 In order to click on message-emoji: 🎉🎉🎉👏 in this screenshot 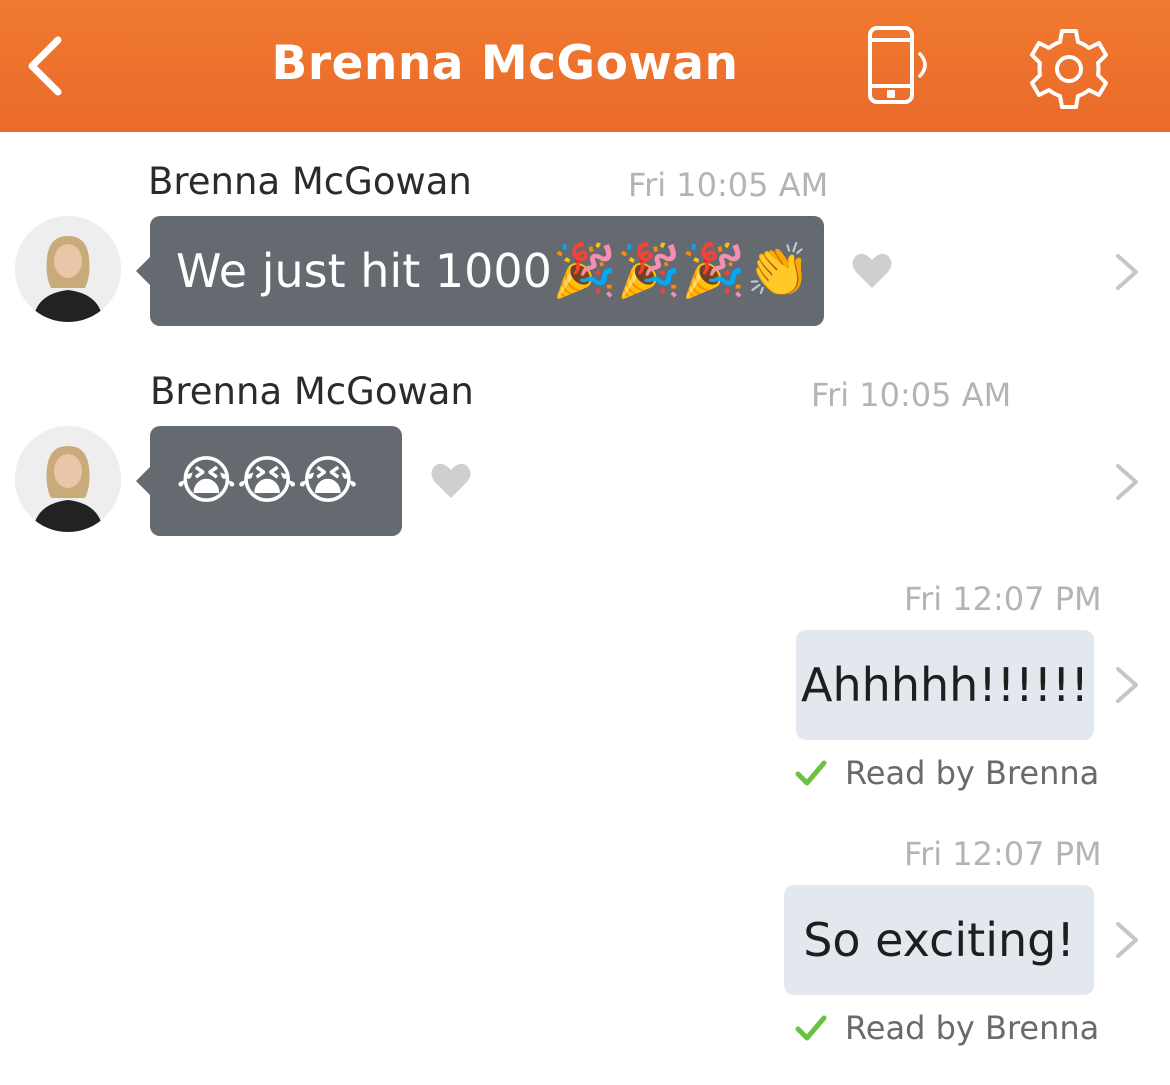, I will do `click(681, 271)`.